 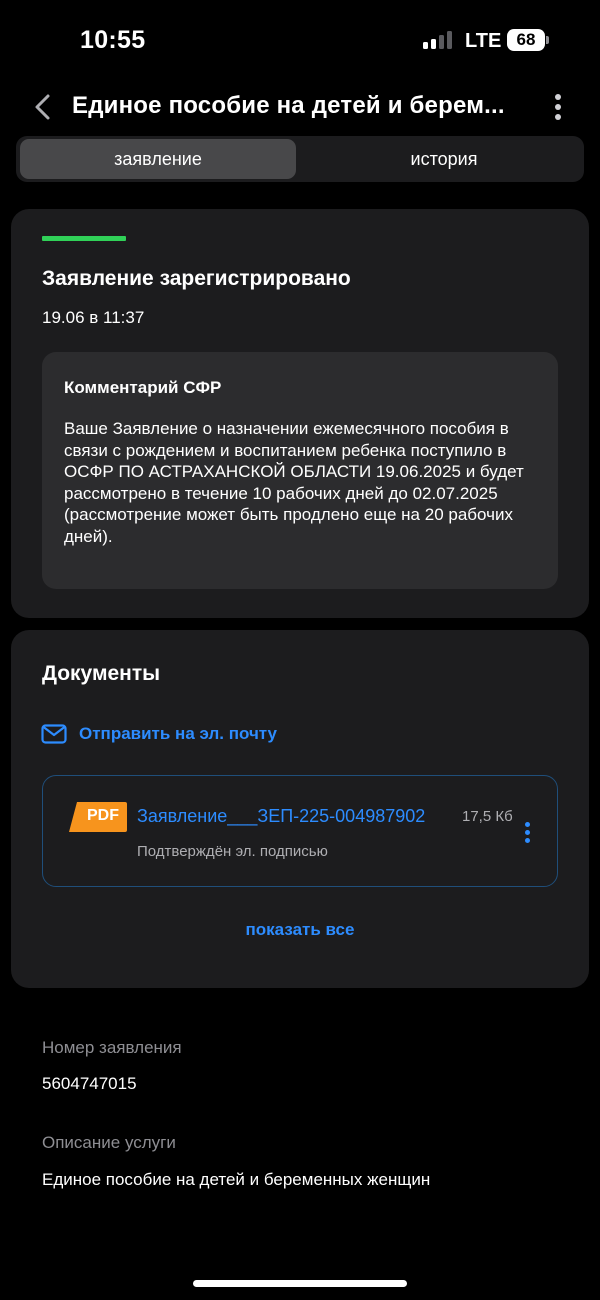 What do you see at coordinates (547, 40) in the screenshot?
I see `battery-tip` at bounding box center [547, 40].